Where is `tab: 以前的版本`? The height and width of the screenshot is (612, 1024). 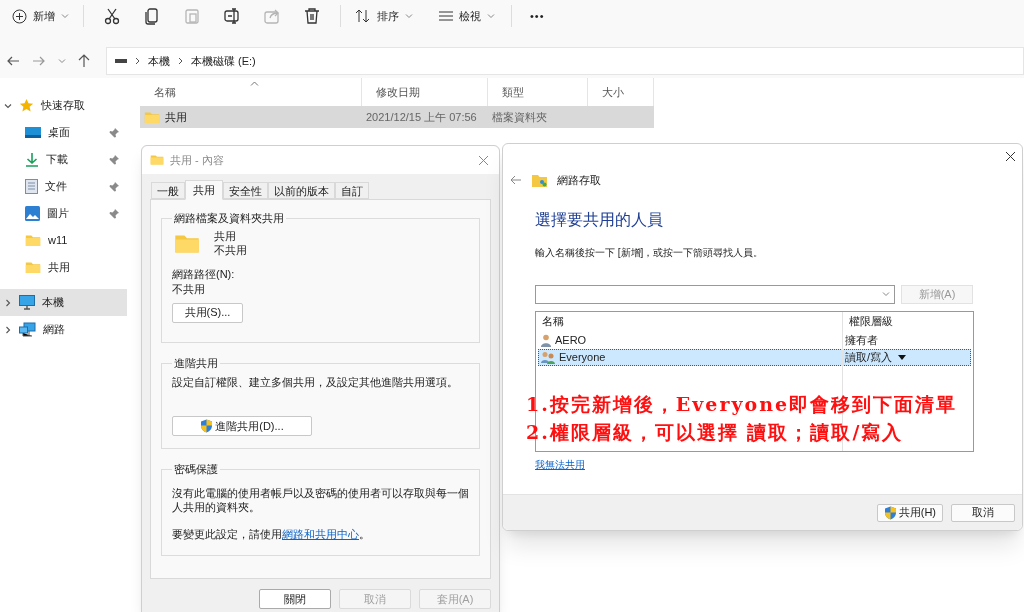
tab: 以前的版本 is located at coordinates (301, 190).